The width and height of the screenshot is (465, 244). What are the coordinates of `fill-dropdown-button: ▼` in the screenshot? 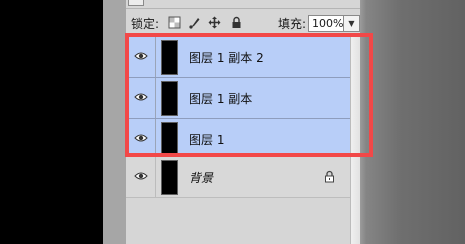 It's located at (352, 23).